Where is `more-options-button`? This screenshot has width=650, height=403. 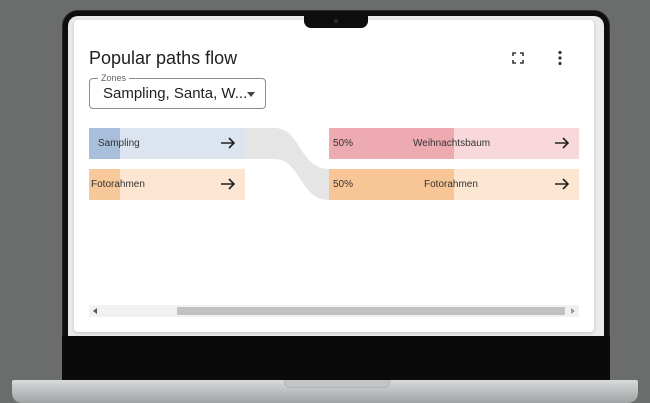 more-options-button is located at coordinates (560, 58).